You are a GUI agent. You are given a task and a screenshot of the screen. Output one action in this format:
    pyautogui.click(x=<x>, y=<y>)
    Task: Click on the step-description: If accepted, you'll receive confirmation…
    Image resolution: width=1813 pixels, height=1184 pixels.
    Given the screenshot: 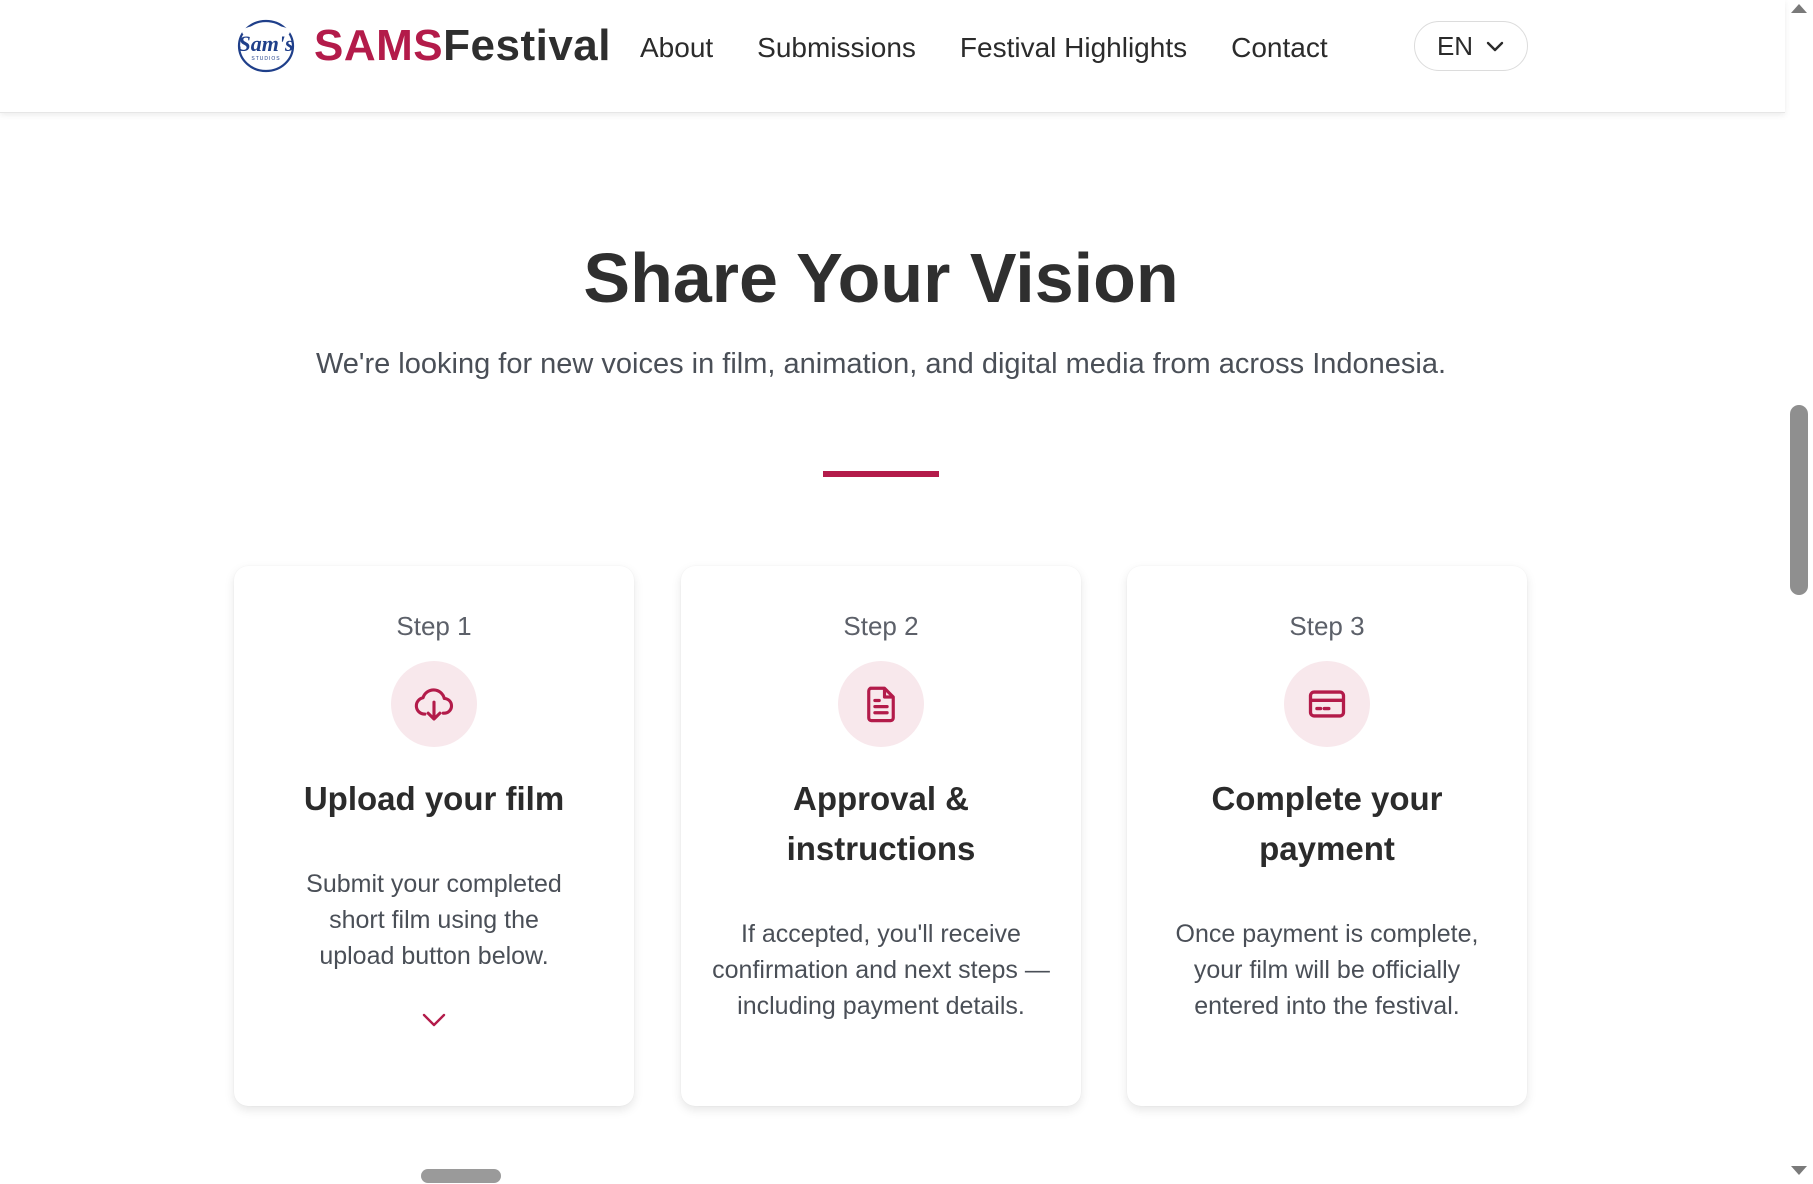 What is the action you would take?
    pyautogui.click(x=881, y=970)
    